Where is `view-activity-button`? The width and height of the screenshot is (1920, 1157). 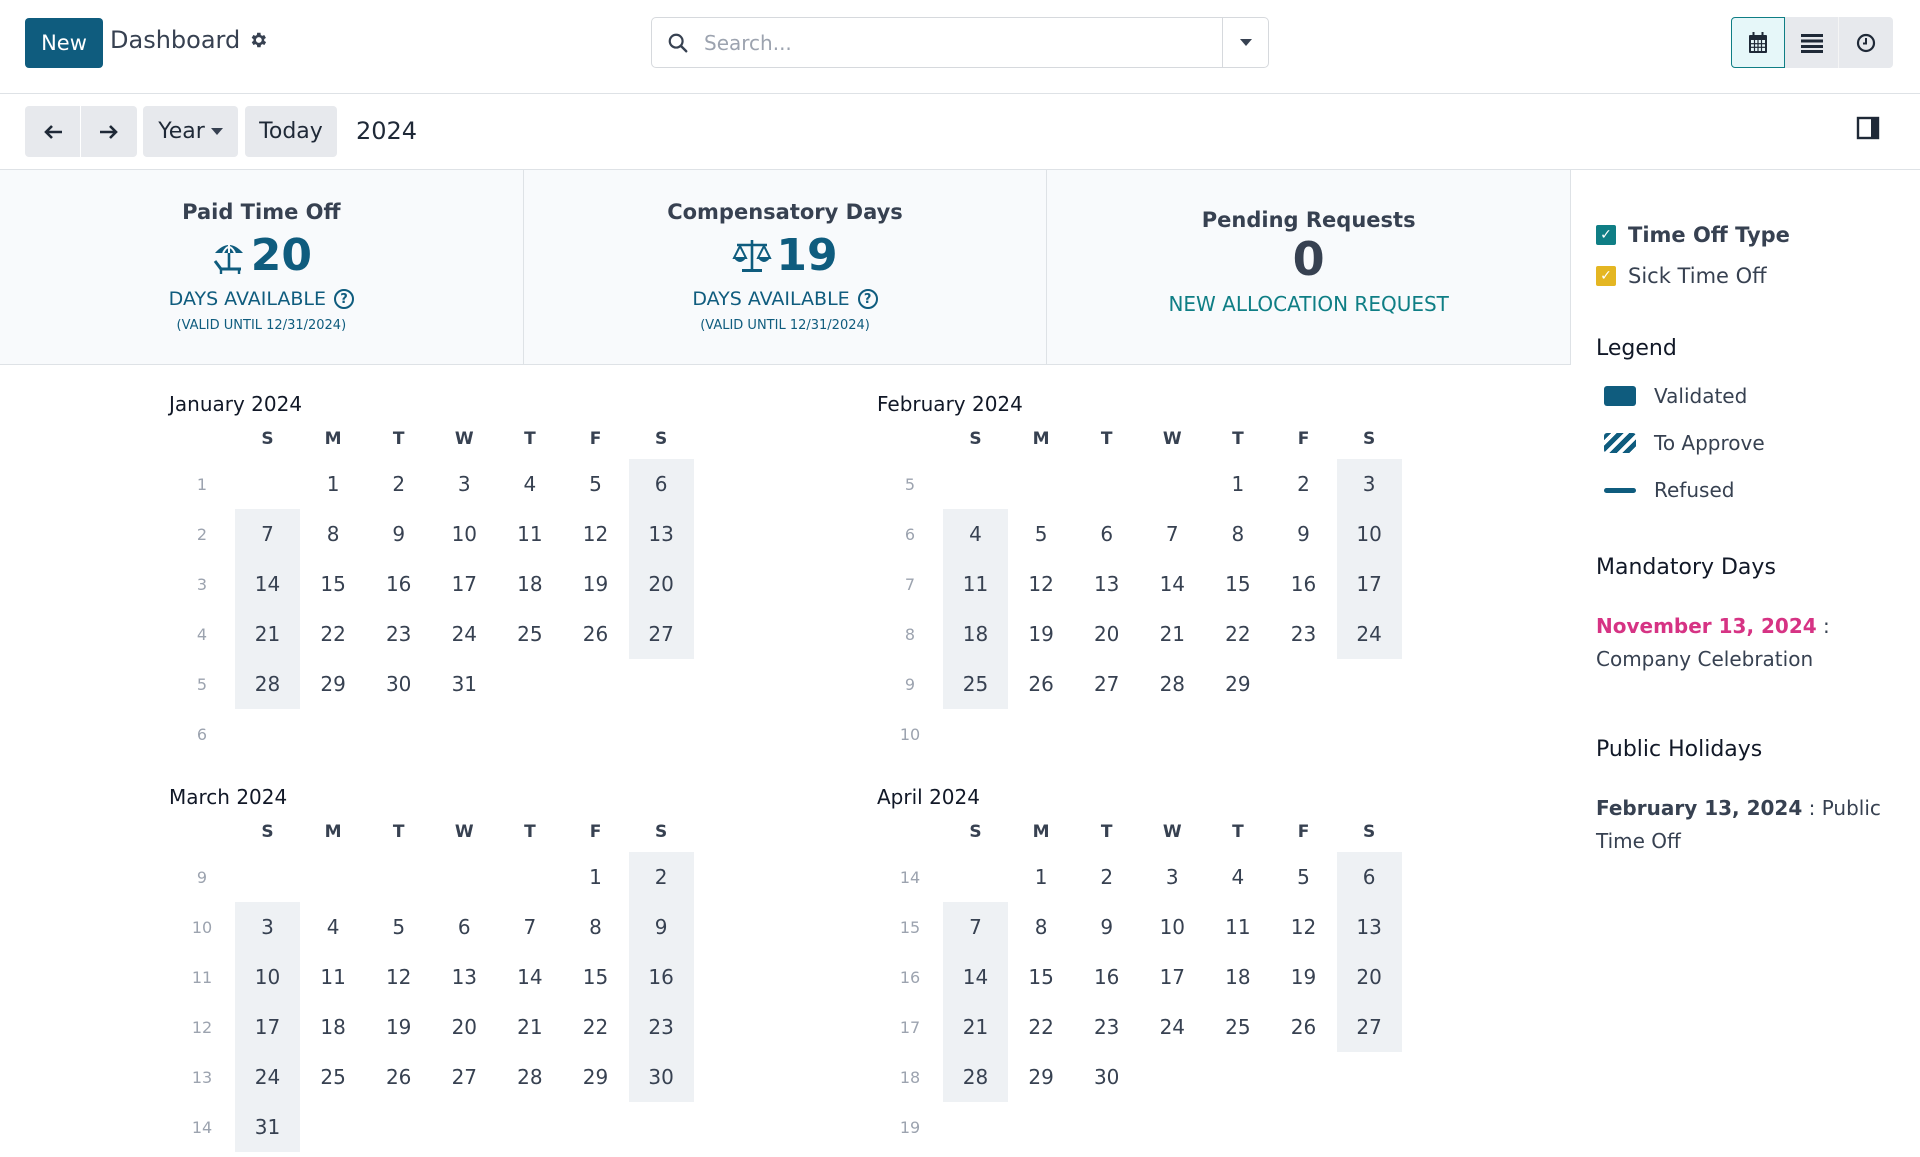
view-activity-button is located at coordinates (1866, 42).